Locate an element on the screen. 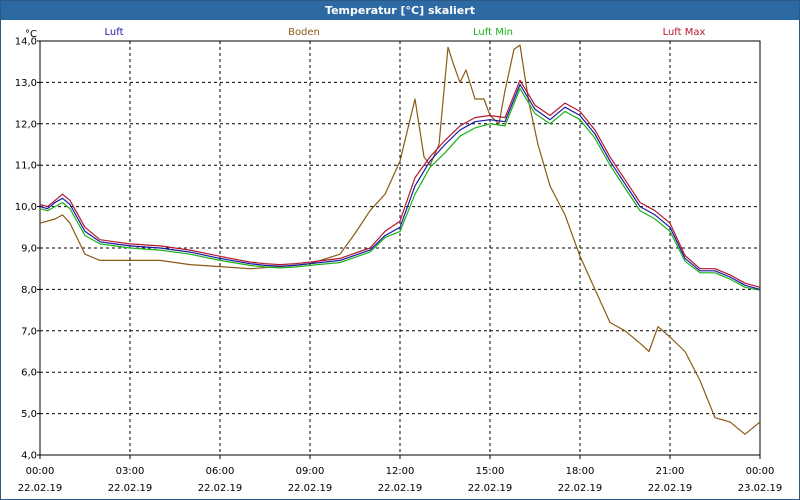  x-tick-time-label: 15:00 is located at coordinates (490, 471).